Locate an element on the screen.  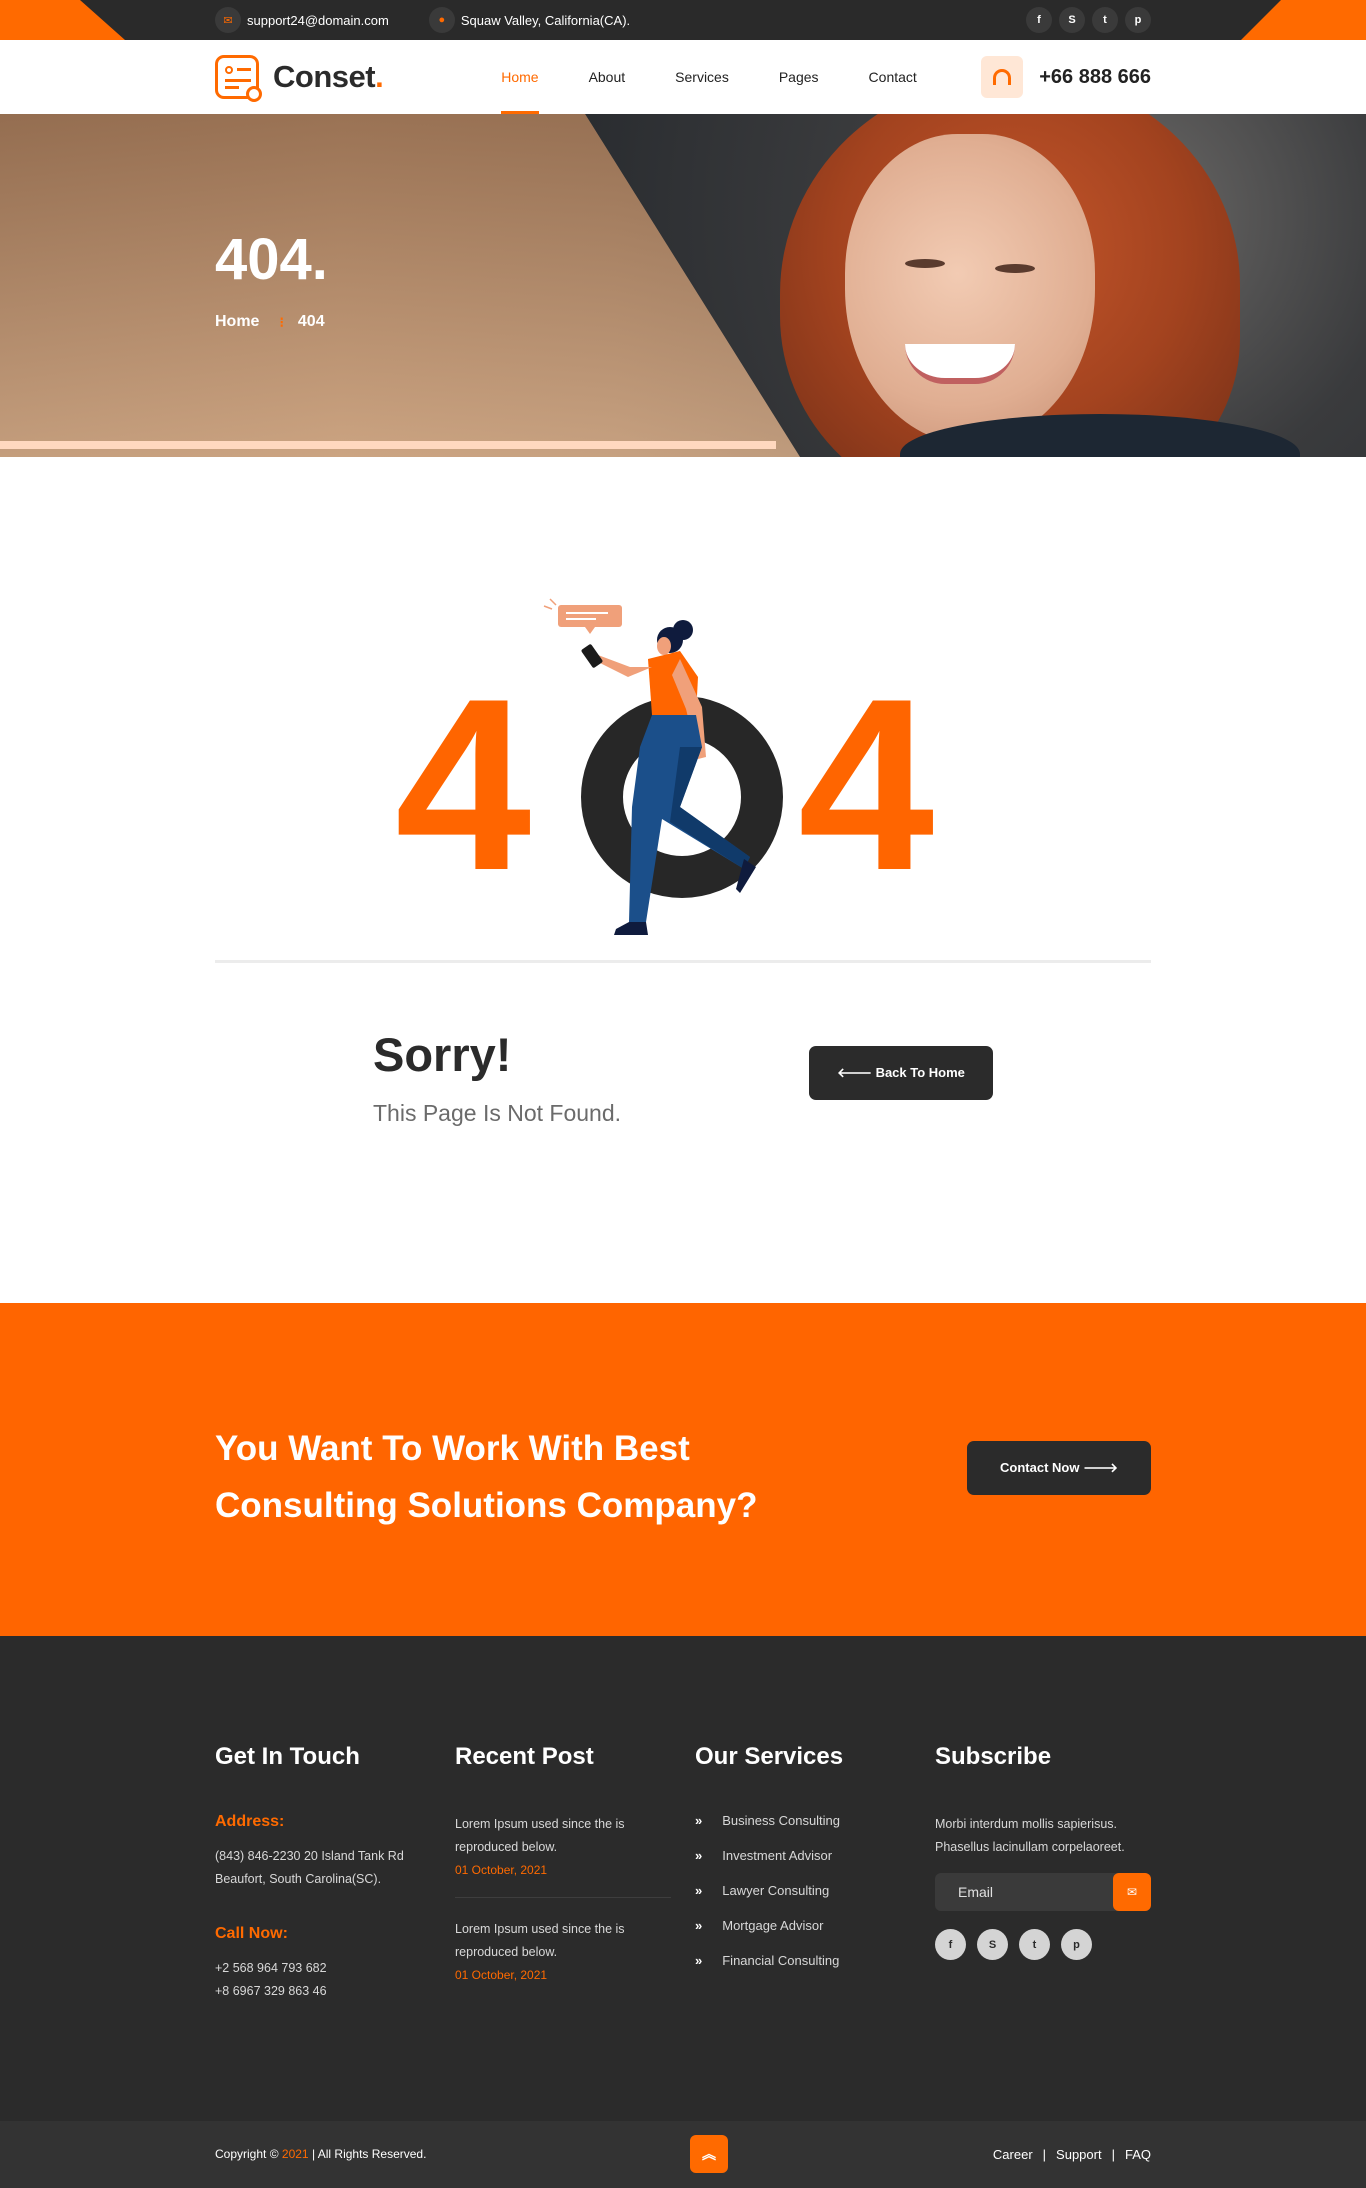
copyright: Copyright © 2021 | All Rights Reserved. is located at coordinates (321, 2154).